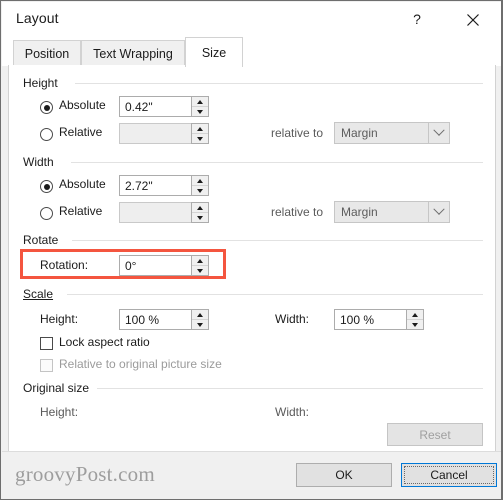 The image size is (503, 500). Describe the element at coordinates (43, 83) in the screenshot. I see `height-group-label: Height` at that location.